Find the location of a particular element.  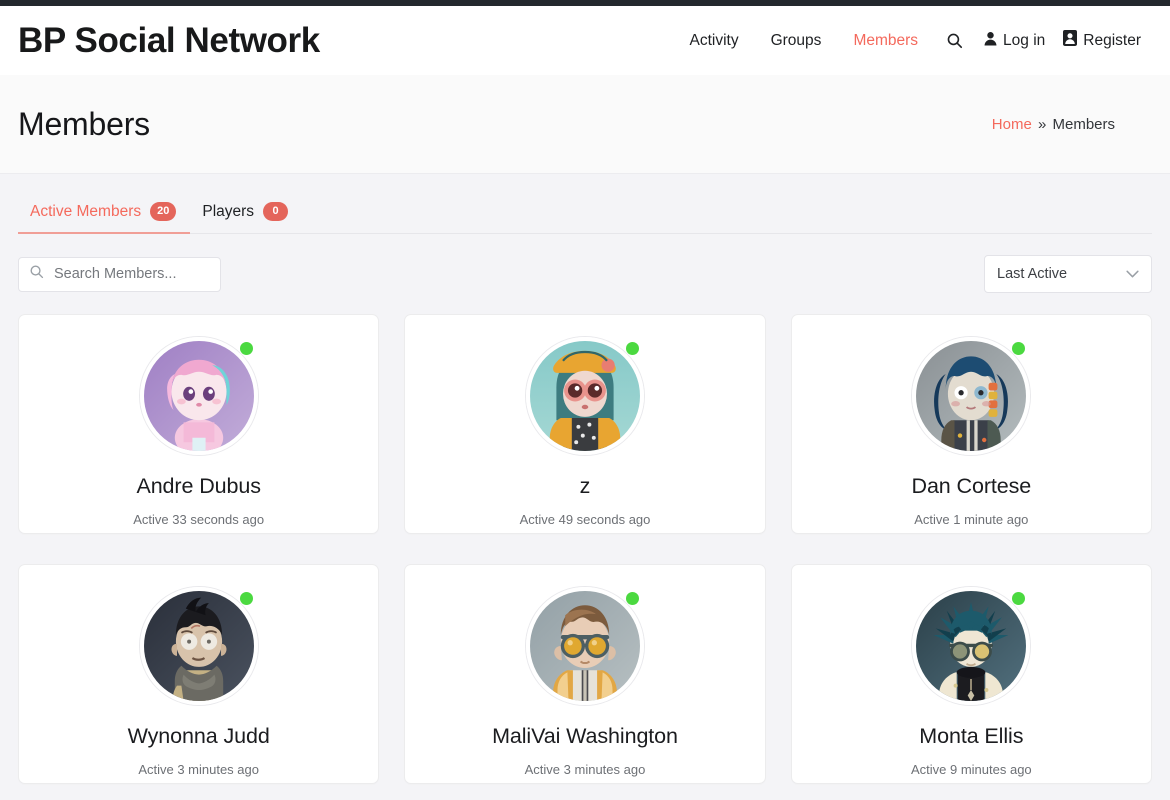

member-activity: Active 33 seconds ago is located at coordinates (199, 519).